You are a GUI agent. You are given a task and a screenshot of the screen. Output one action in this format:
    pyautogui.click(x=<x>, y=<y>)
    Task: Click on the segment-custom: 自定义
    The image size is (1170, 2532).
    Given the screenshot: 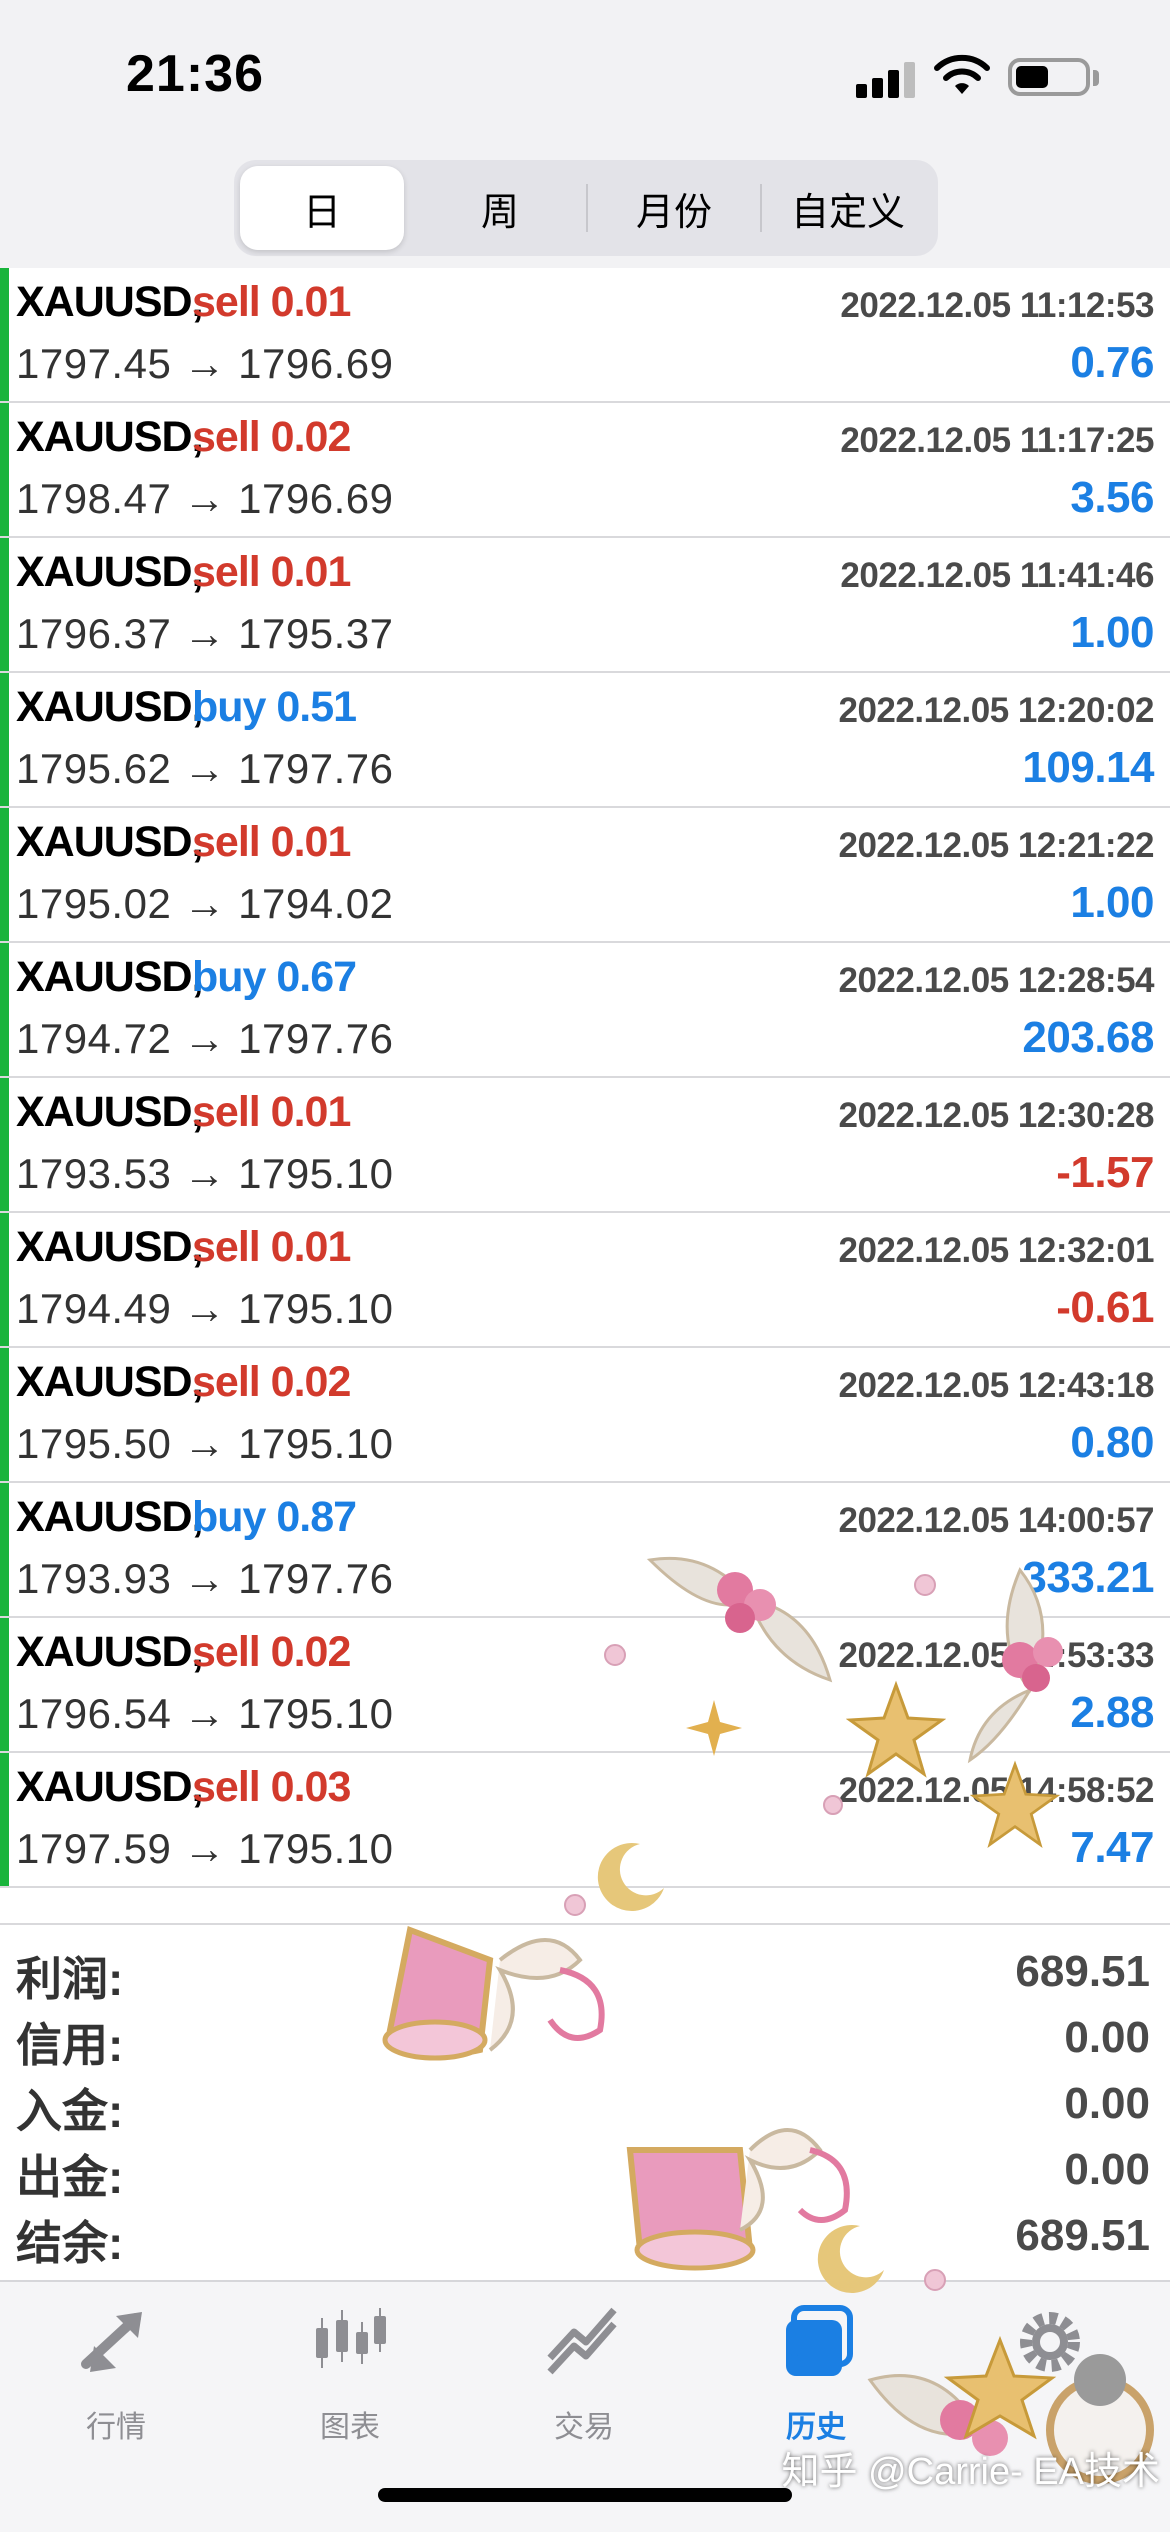 What is the action you would take?
    pyautogui.click(x=848, y=208)
    